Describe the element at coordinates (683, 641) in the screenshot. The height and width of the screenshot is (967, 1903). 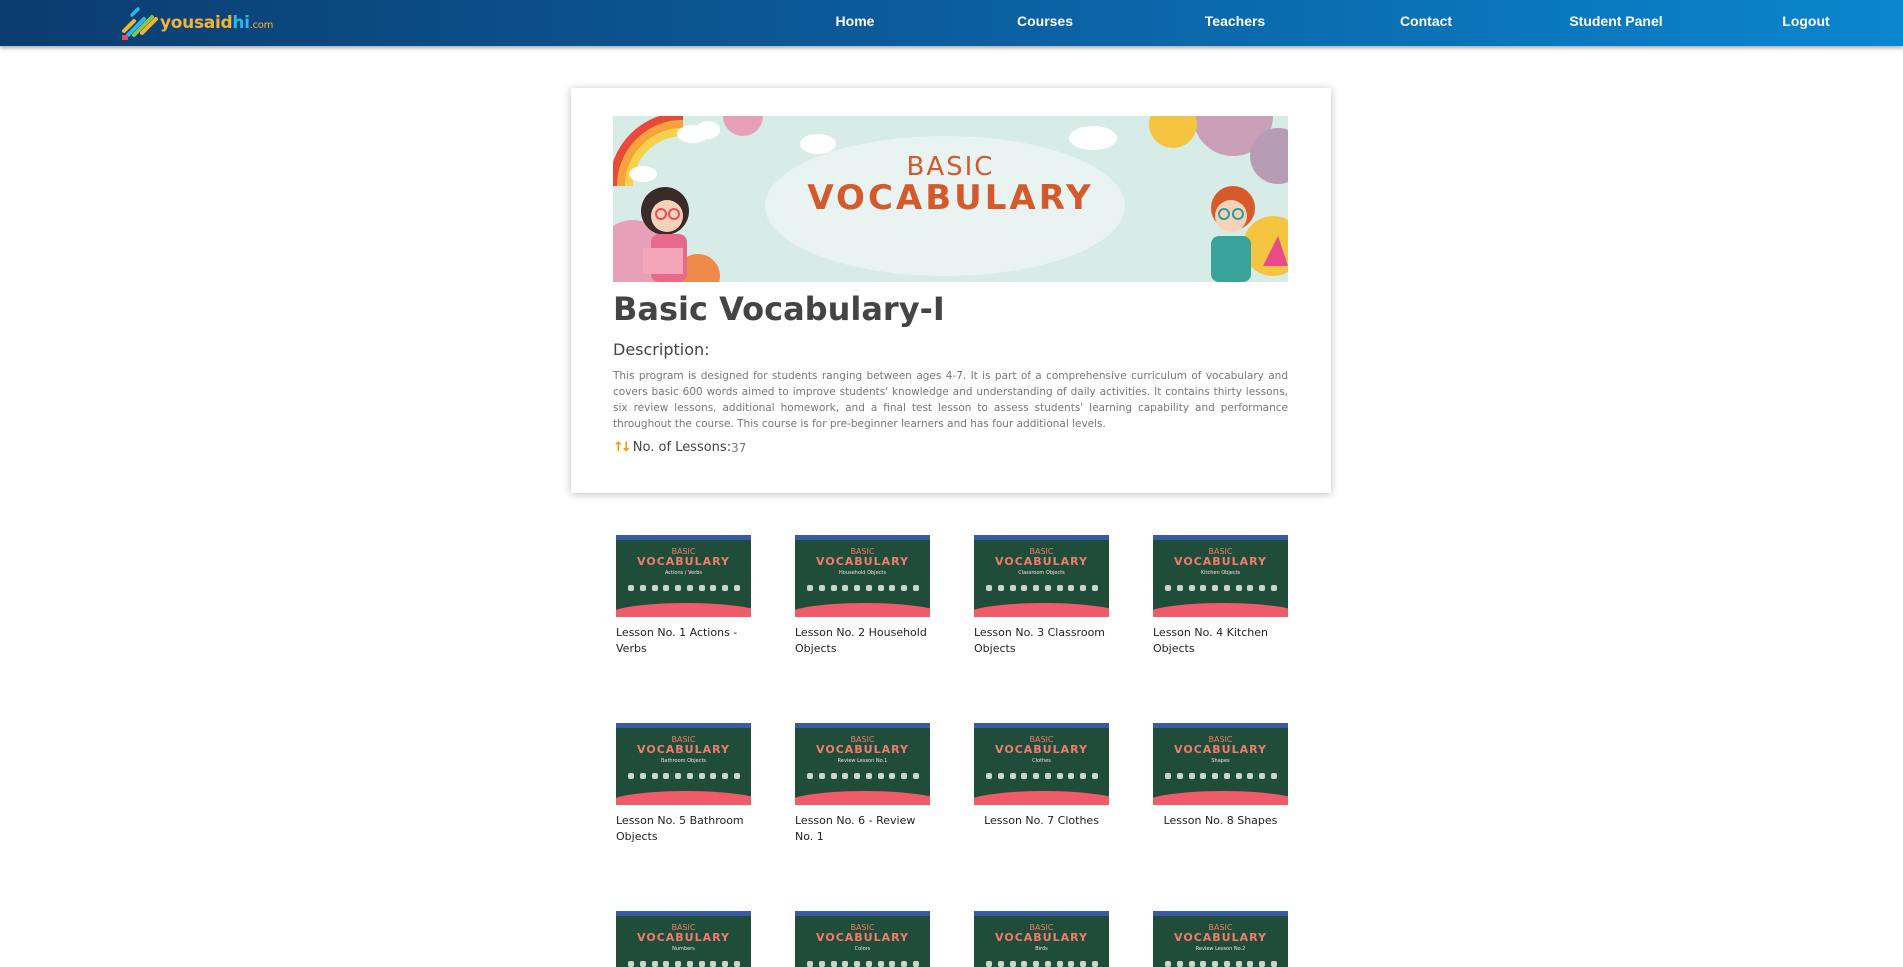
I see `lesson-title: Lesson No. 1 Actions - Verbs` at that location.